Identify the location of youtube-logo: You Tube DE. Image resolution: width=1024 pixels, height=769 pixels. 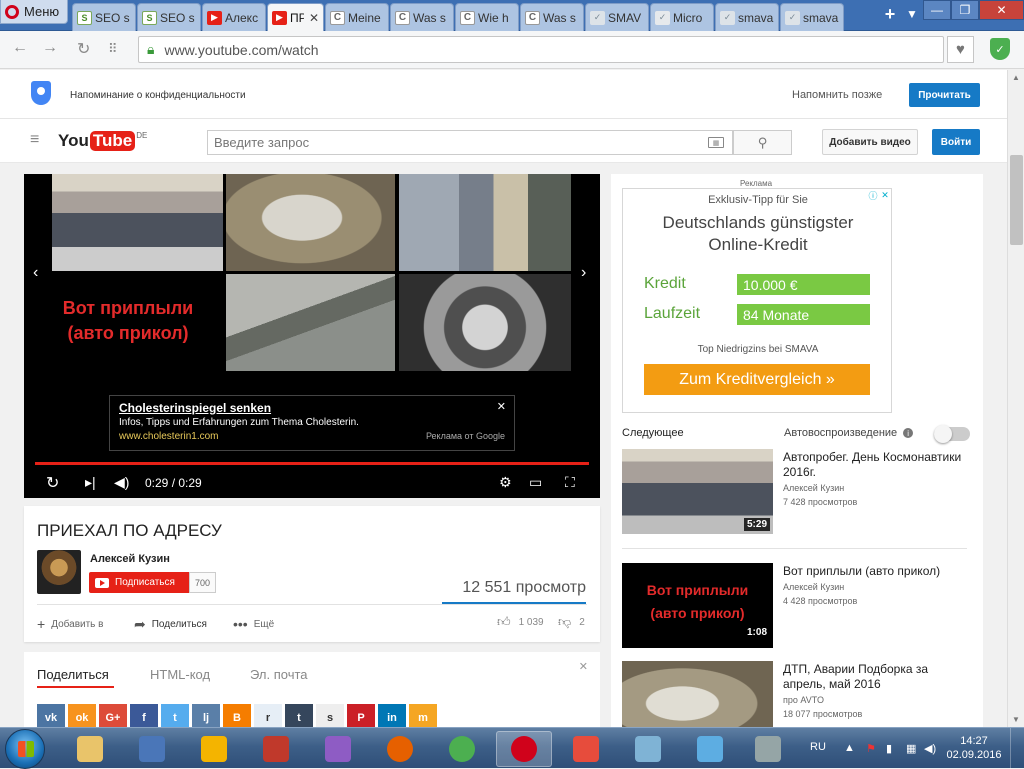
(102, 141).